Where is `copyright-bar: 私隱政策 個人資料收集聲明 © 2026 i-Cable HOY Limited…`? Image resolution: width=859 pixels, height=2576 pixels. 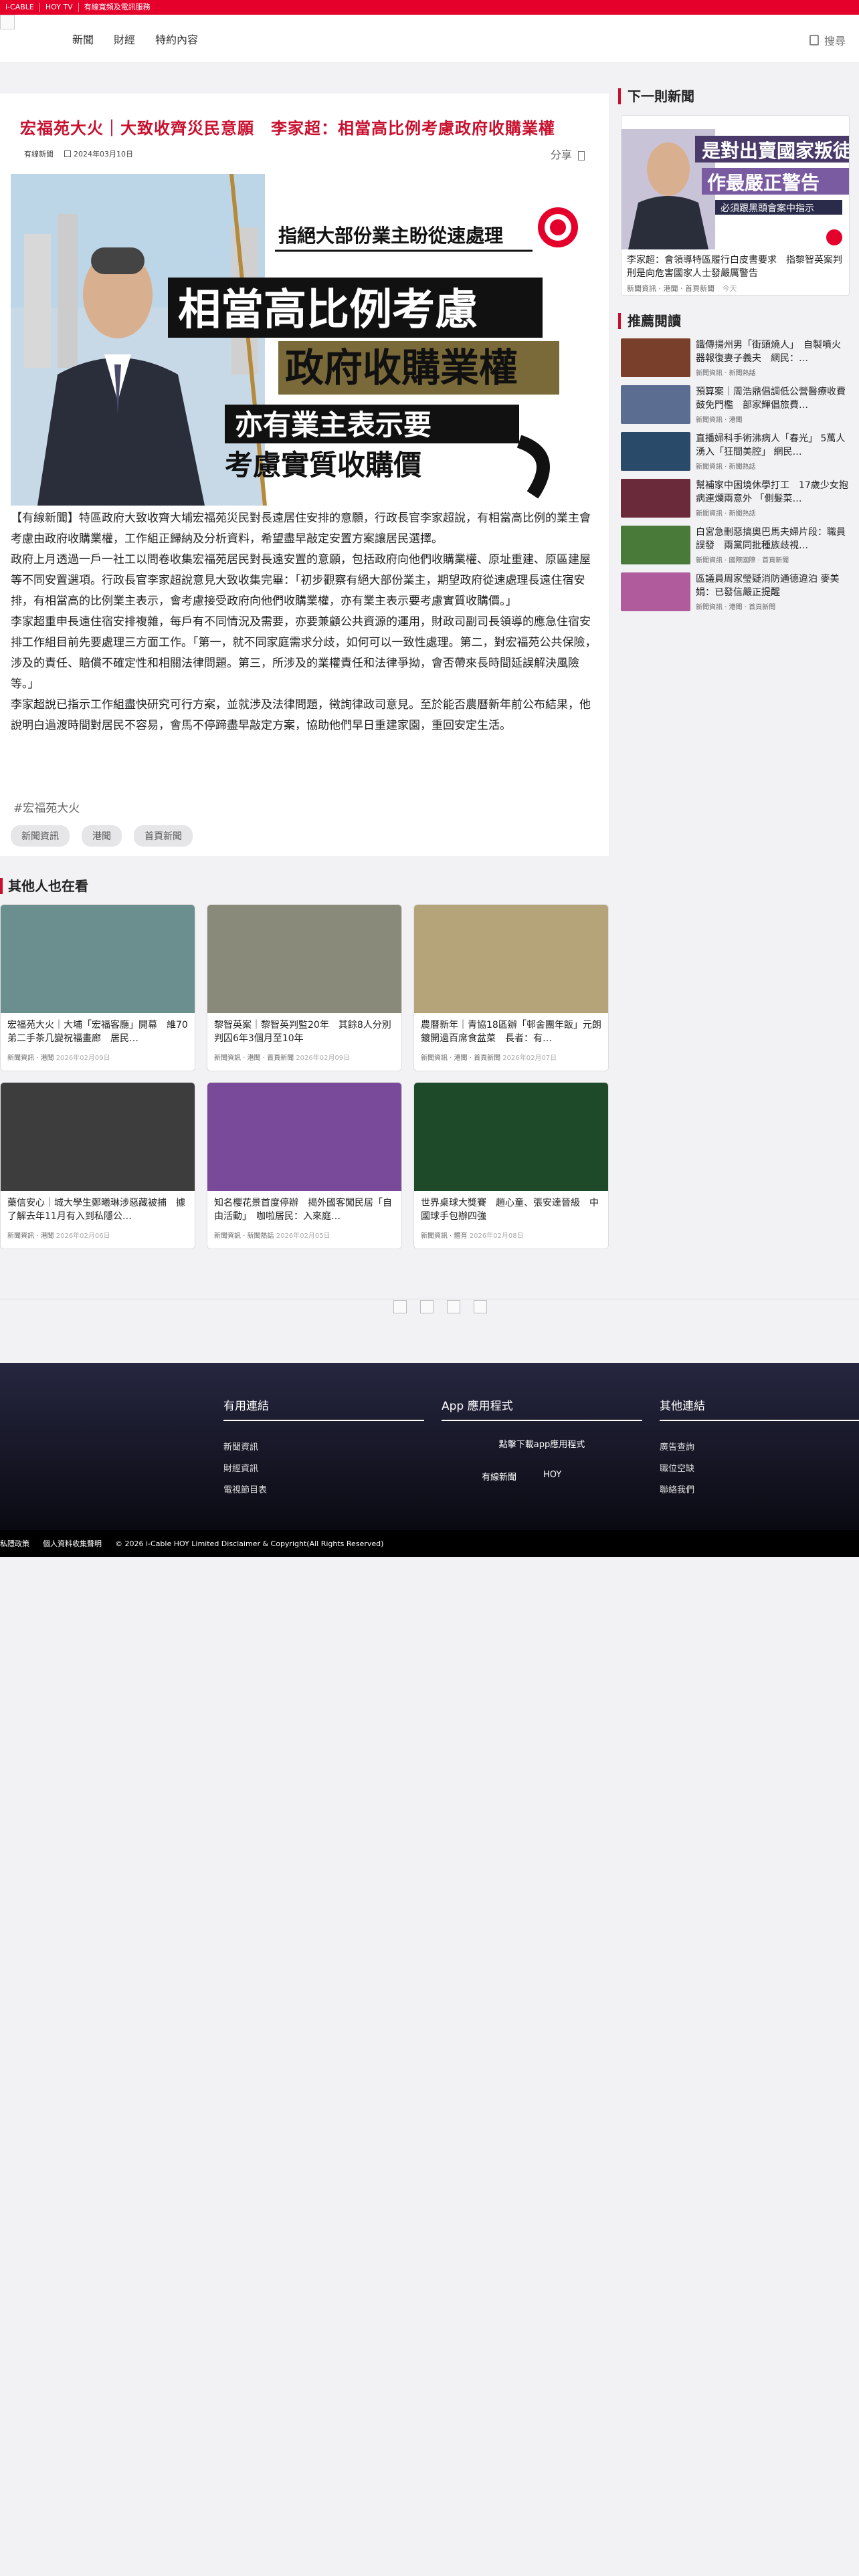 copyright-bar: 私隱政策 個人資料收集聲明 © 2026 i-Cable HOY Limited… is located at coordinates (429, 1544).